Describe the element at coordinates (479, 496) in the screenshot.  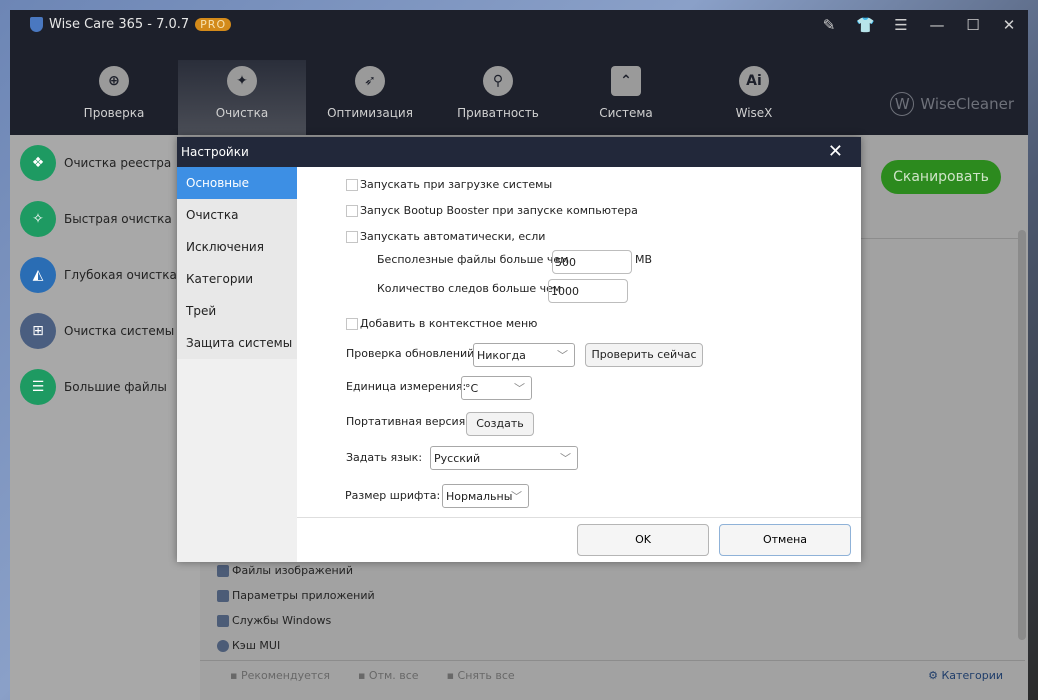
I see `select-value: Нормальны` at that location.